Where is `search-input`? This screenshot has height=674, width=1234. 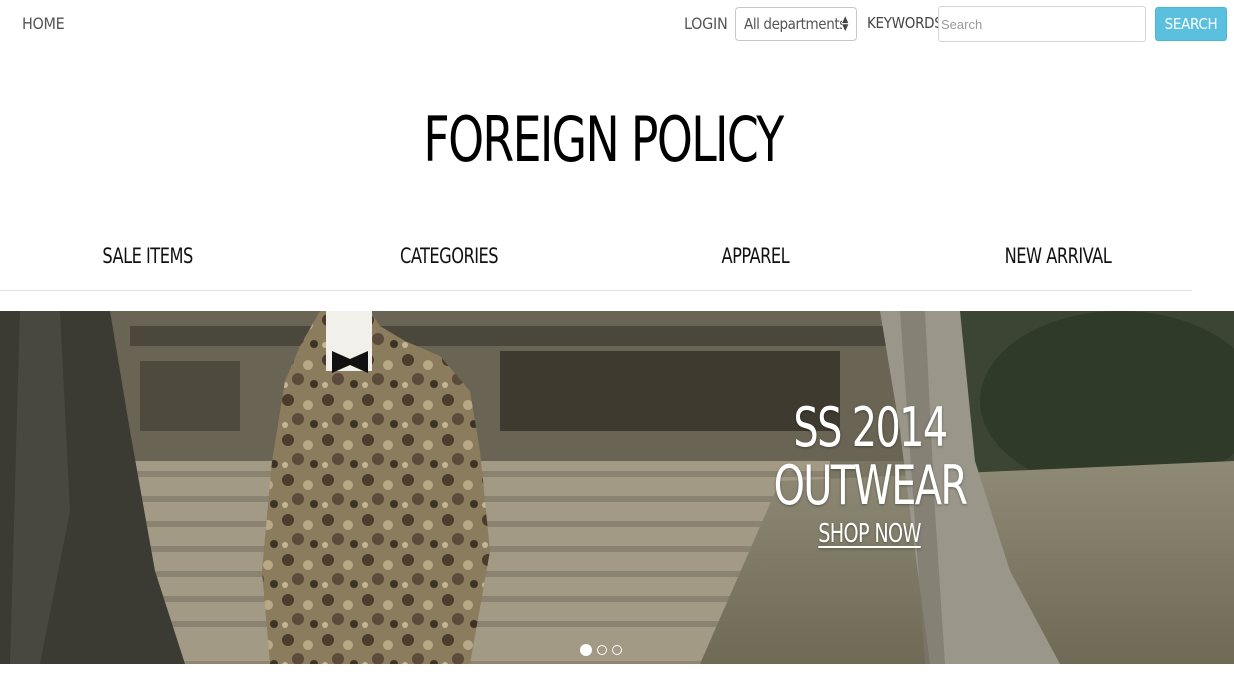 search-input is located at coordinates (1042, 24).